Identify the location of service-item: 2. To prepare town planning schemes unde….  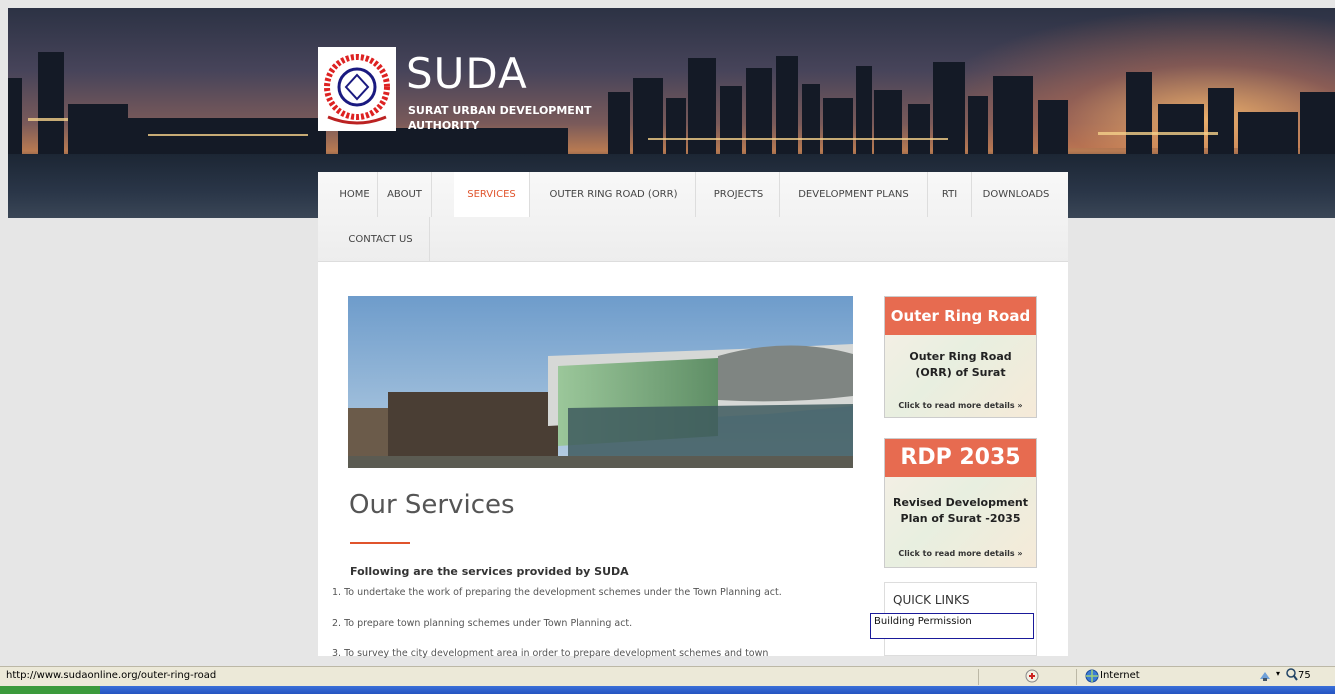
(482, 623).